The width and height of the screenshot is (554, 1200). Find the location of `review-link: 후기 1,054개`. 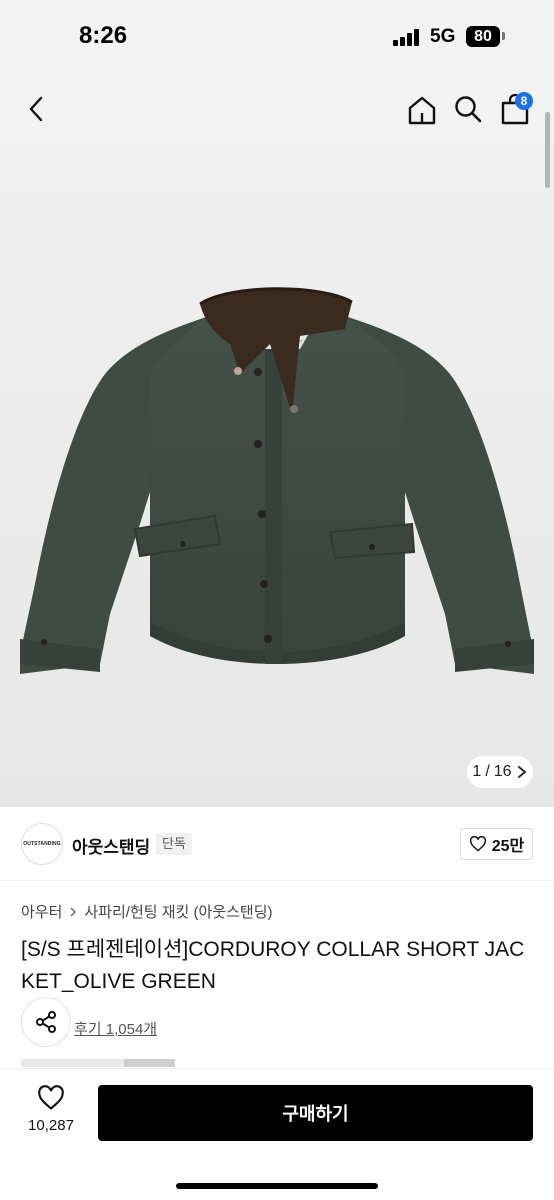

review-link: 후기 1,054개 is located at coordinates (115, 1028).